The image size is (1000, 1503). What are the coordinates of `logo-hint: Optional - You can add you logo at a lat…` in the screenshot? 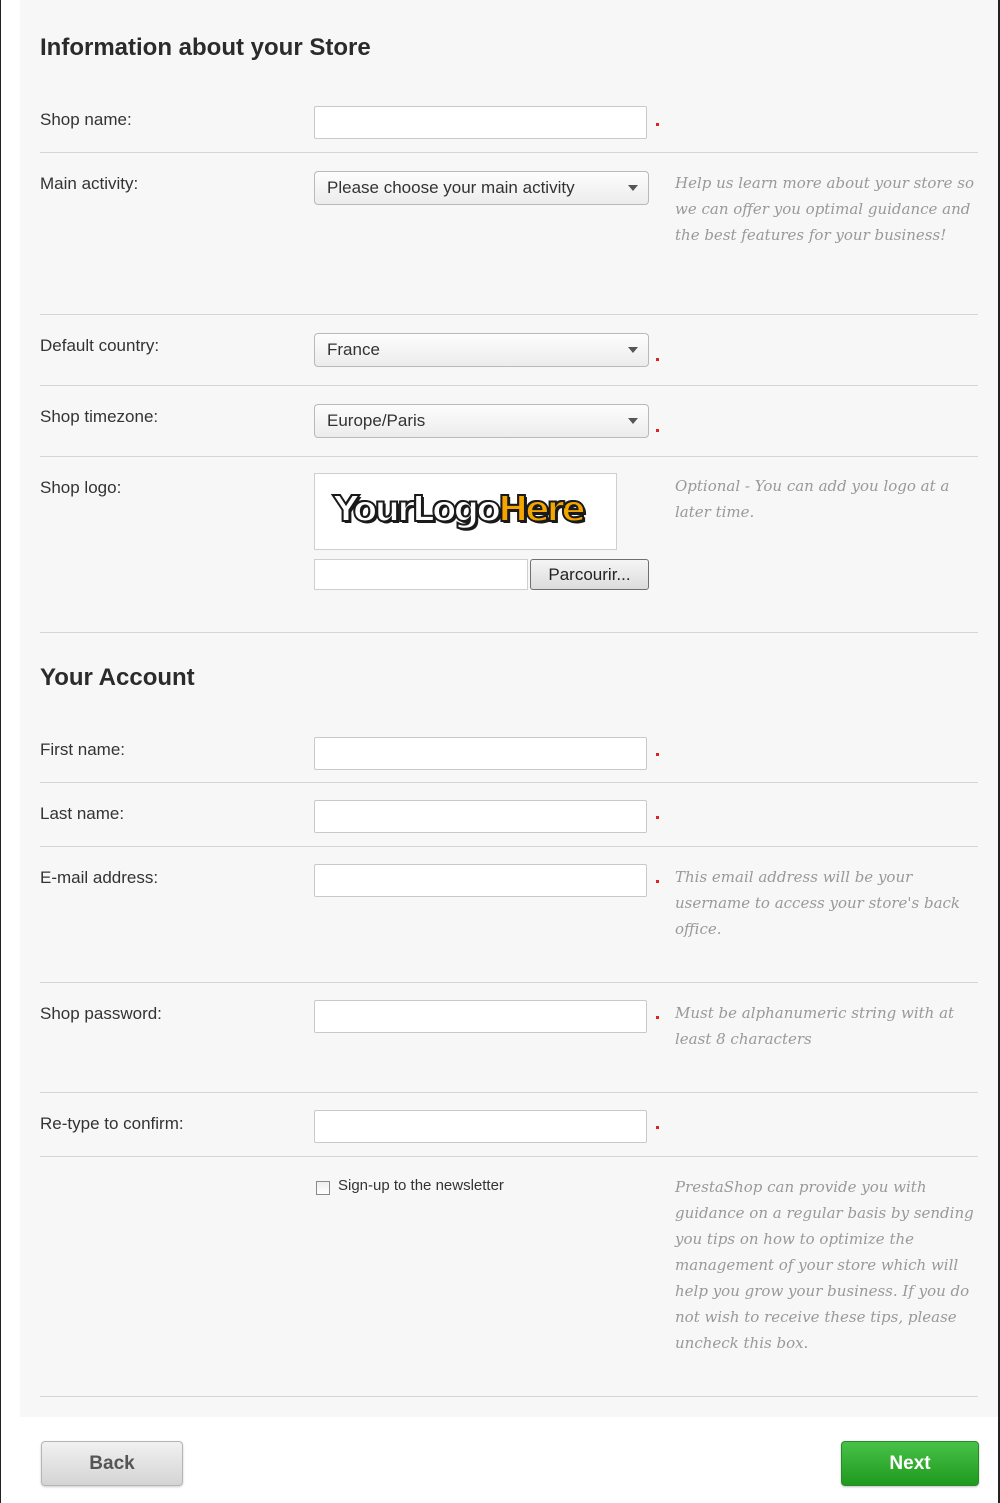 It's located at (812, 499).